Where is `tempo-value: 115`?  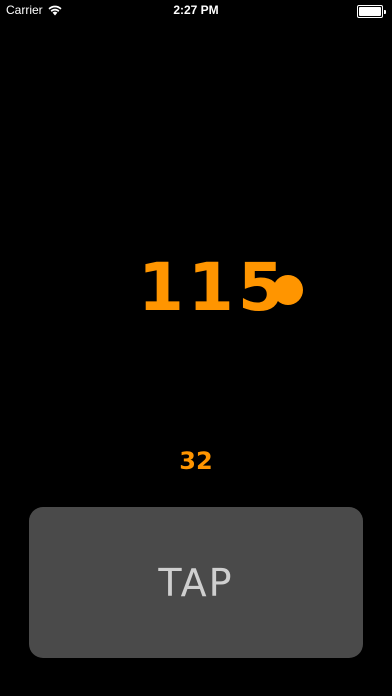
tempo-value: 115 is located at coordinates (213, 287).